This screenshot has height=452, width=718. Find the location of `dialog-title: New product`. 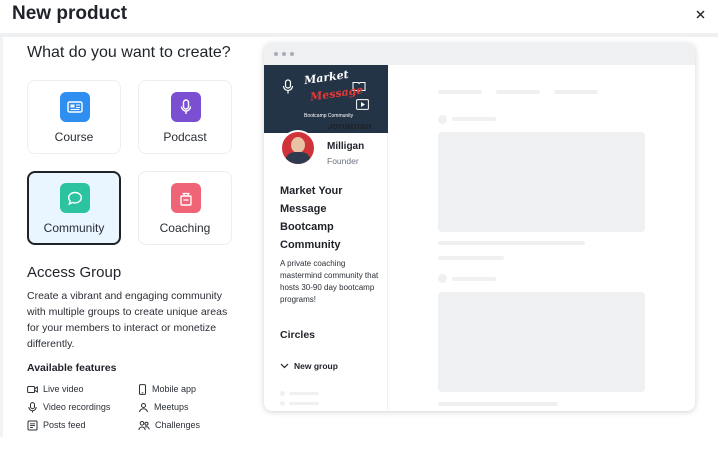

dialog-title: New product is located at coordinates (70, 13).